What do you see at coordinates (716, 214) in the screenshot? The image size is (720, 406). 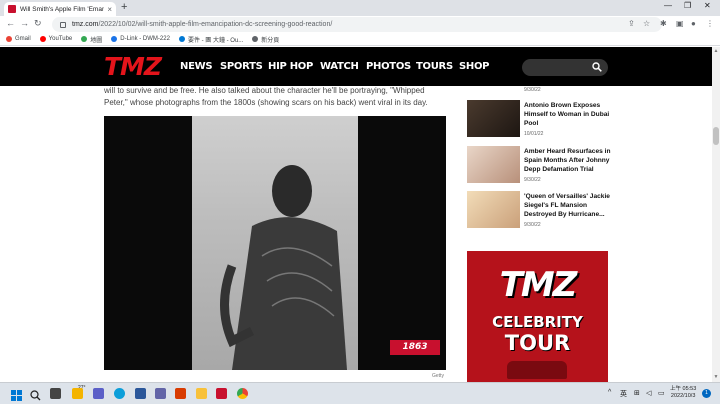 I see `page-scrollbar: ▲ ▼` at bounding box center [716, 214].